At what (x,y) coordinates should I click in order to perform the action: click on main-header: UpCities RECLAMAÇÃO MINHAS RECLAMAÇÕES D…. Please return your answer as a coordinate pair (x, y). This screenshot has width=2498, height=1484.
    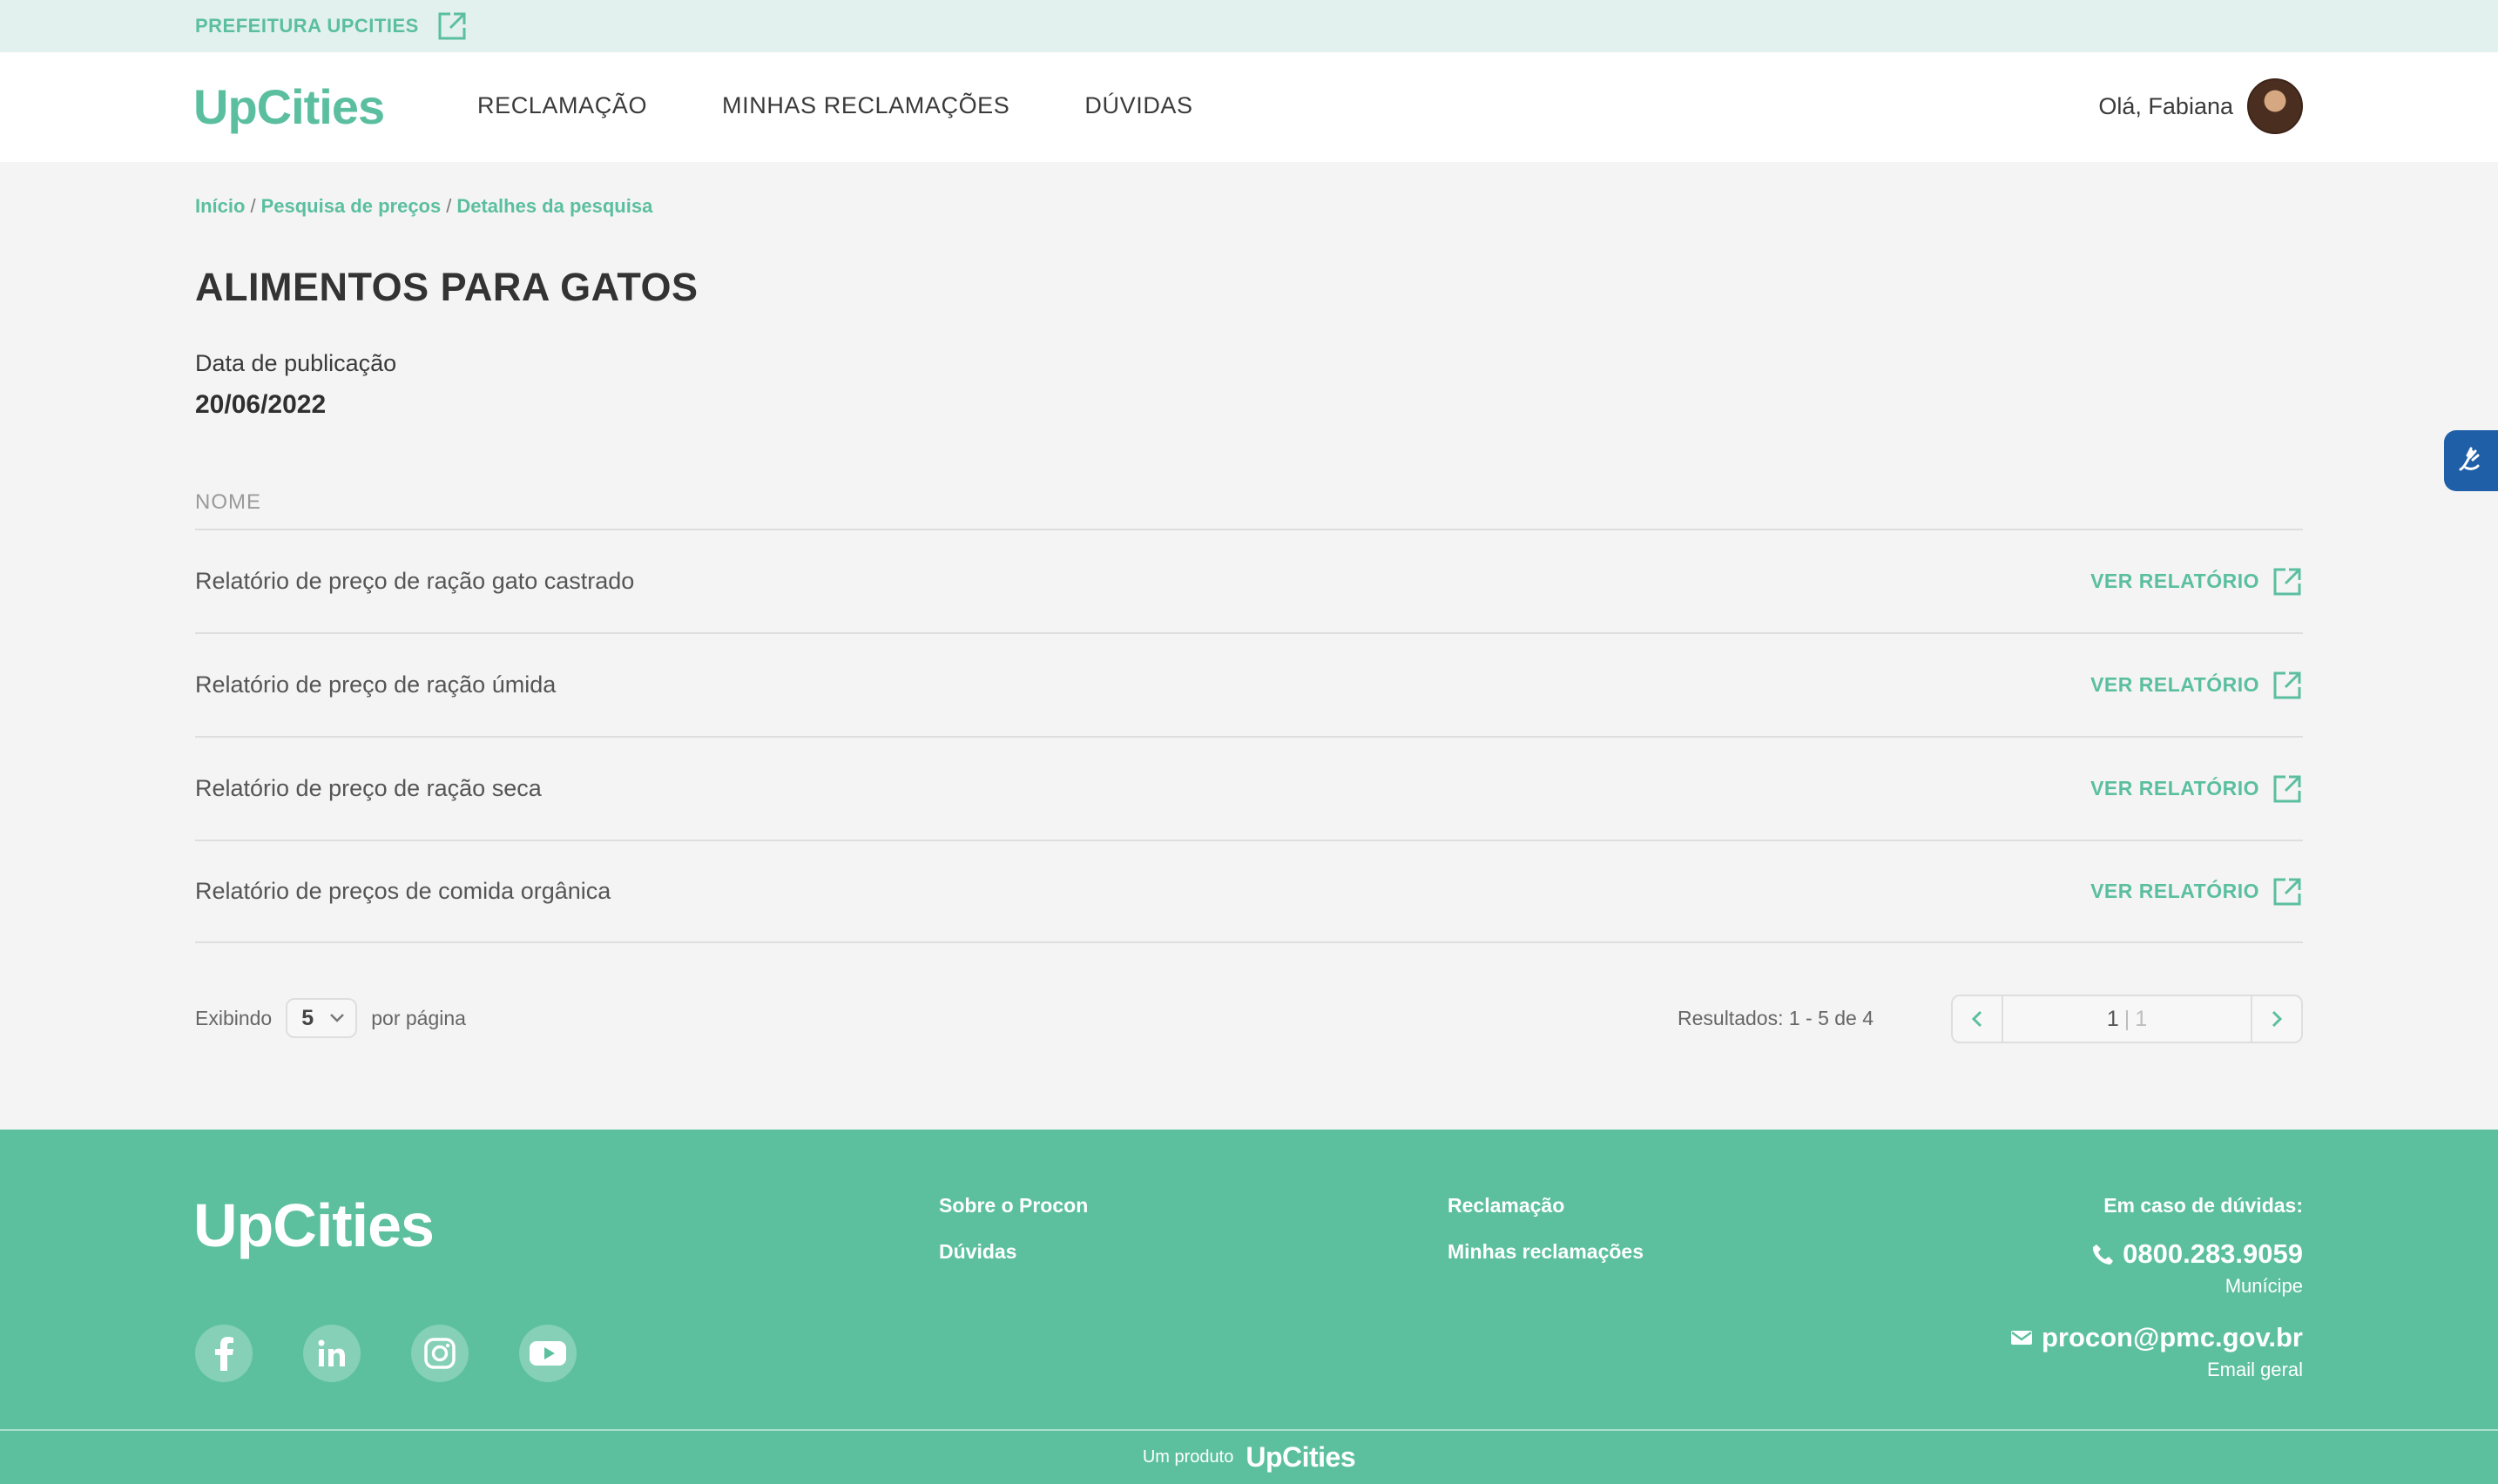
    Looking at the image, I should click on (1249, 107).